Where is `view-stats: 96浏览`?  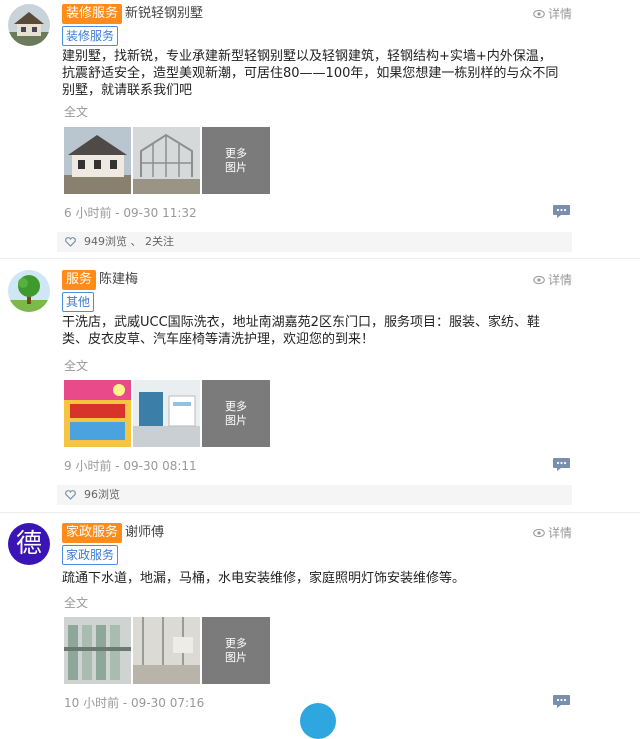
view-stats: 96浏览 is located at coordinates (102, 494).